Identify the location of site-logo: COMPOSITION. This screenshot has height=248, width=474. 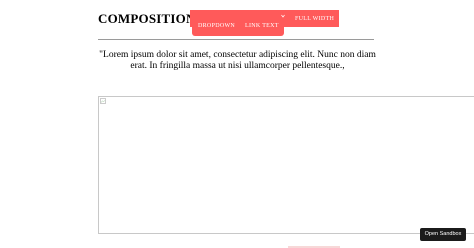
(147, 19).